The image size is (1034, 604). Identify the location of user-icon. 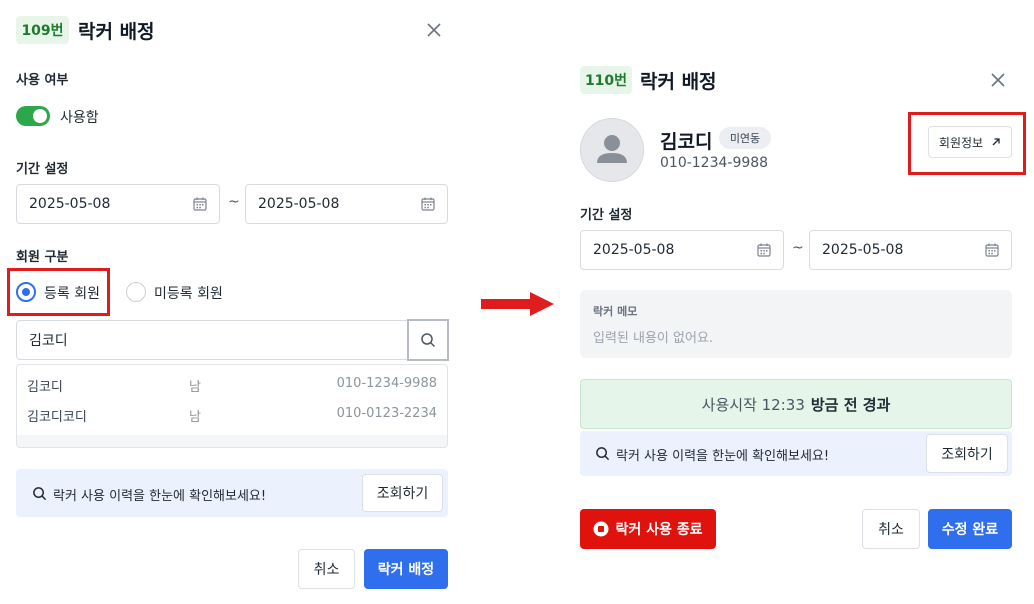
(612, 149).